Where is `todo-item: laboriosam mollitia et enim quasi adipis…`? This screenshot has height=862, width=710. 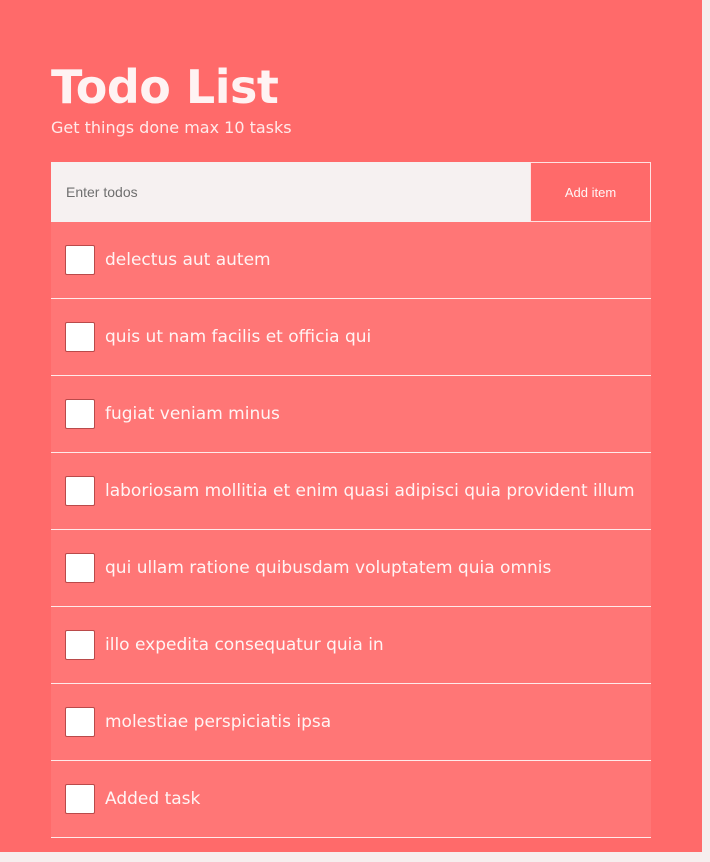 todo-item: laboriosam mollitia et enim quasi adipis… is located at coordinates (351, 491).